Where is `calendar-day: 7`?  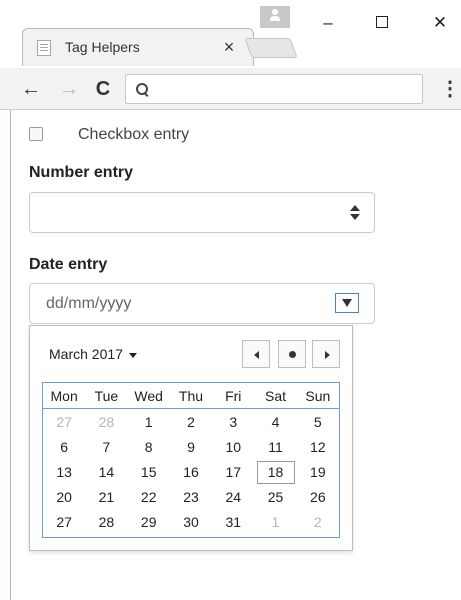 calendar-day: 7 is located at coordinates (106, 447).